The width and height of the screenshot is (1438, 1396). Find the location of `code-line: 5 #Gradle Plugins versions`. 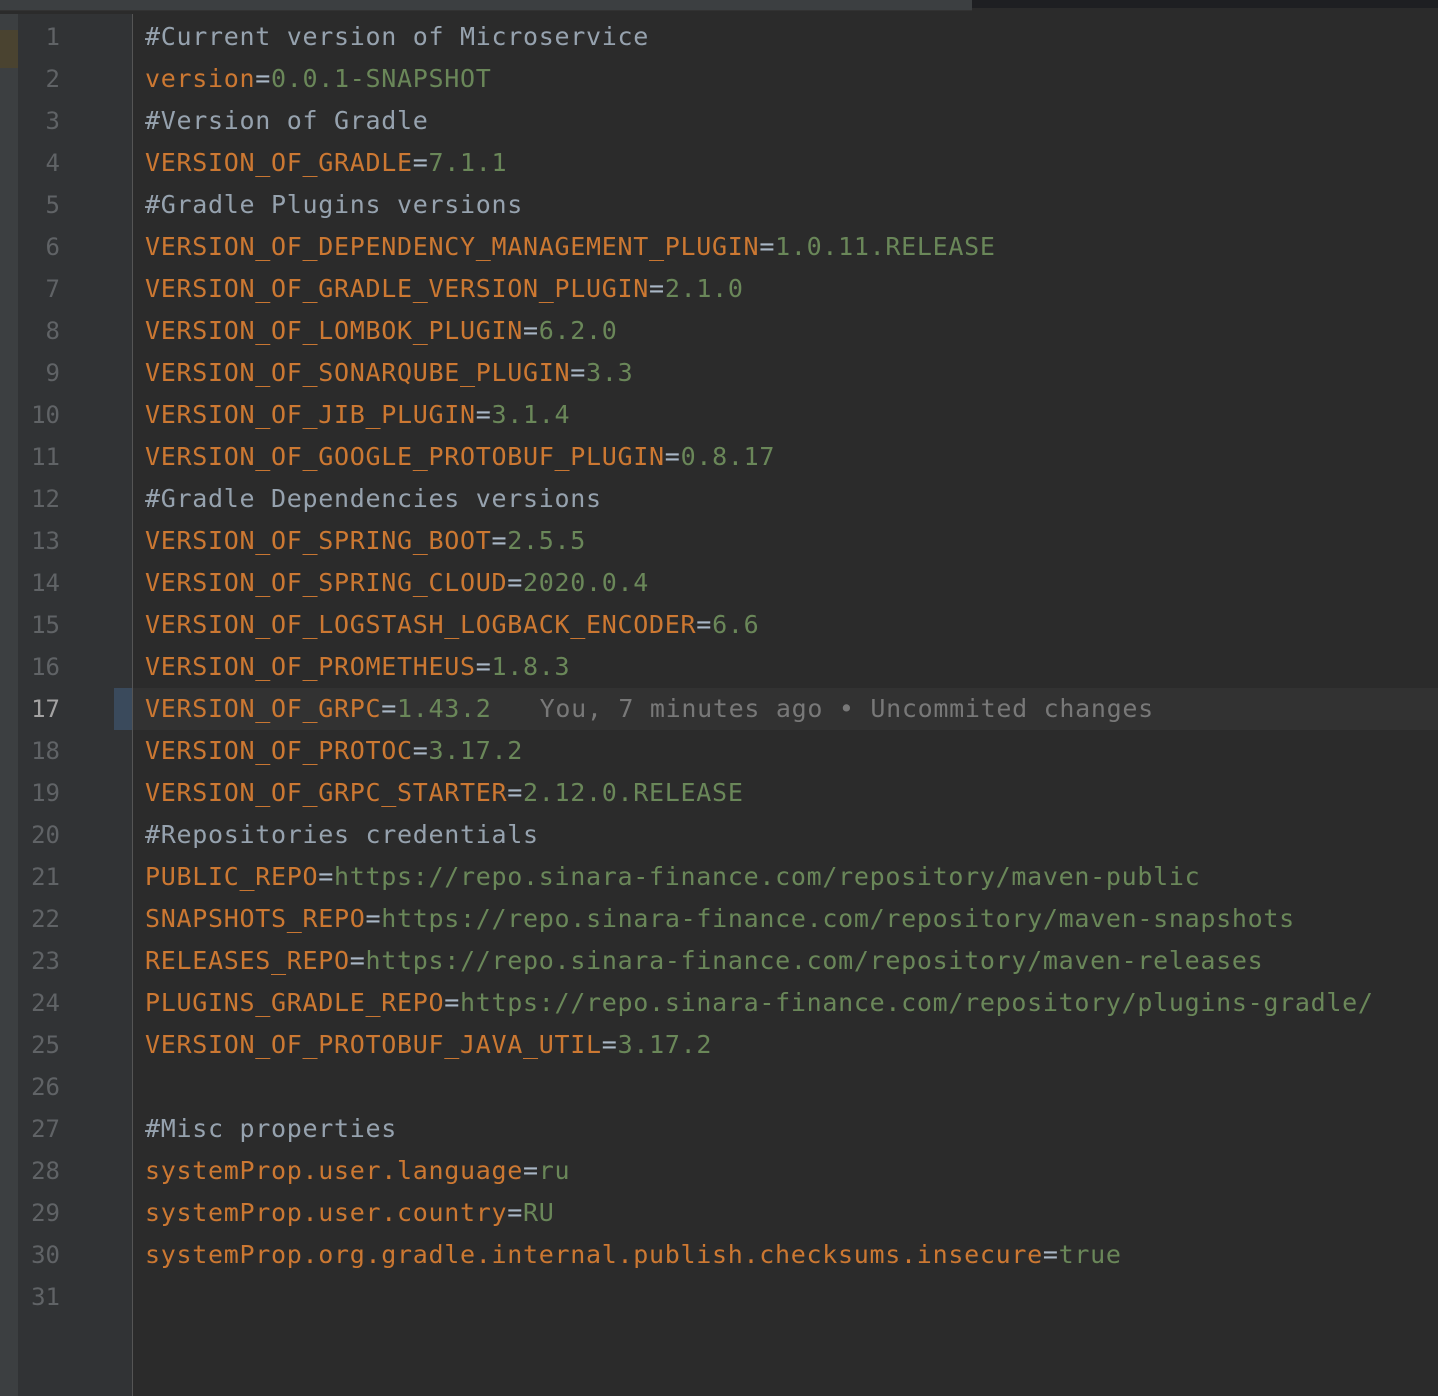

code-line: 5 #Gradle Plugins versions is located at coordinates (719, 205).